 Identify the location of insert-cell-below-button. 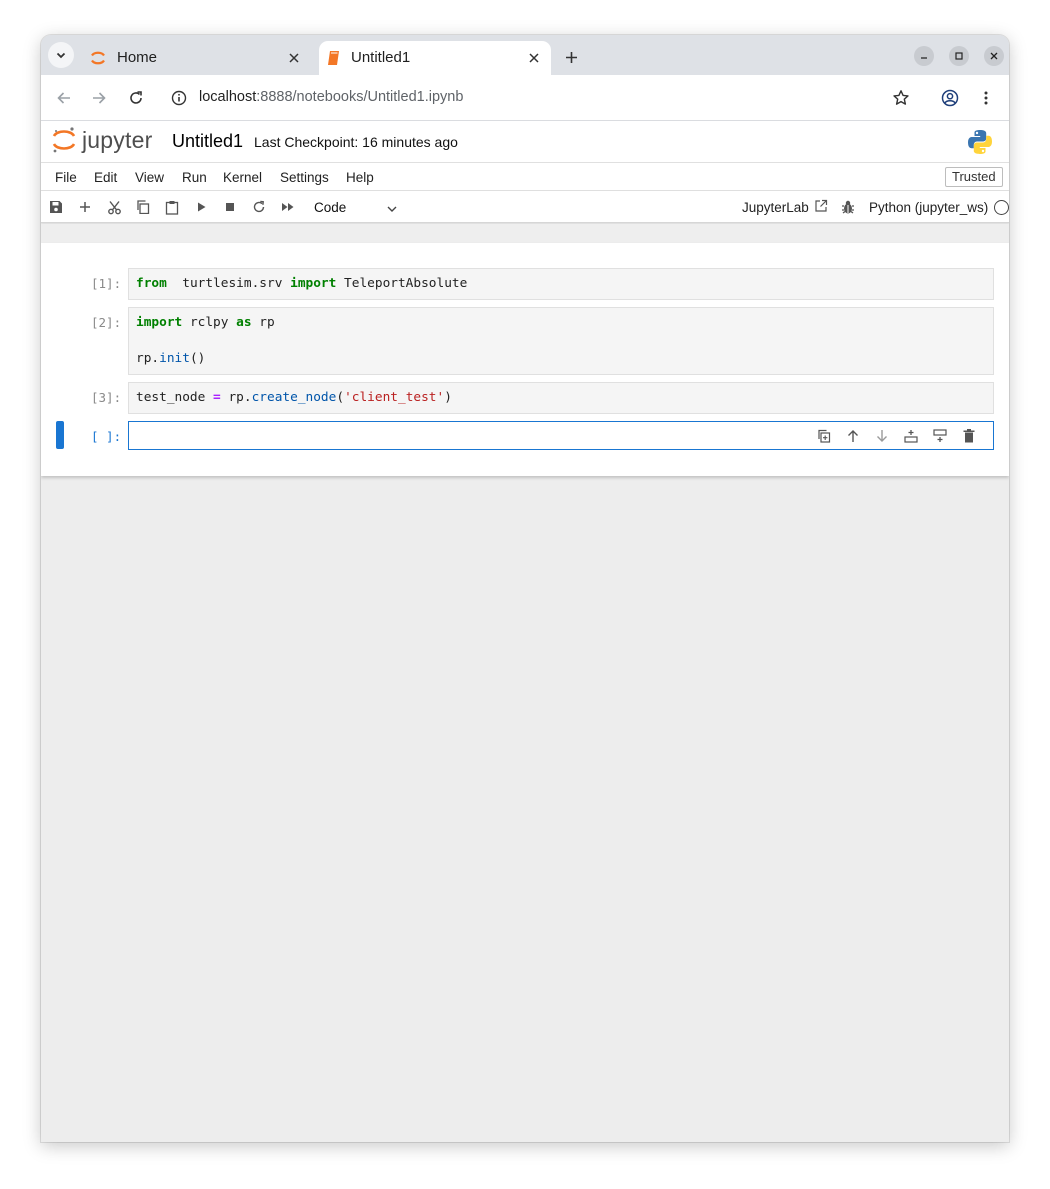
(940, 436).